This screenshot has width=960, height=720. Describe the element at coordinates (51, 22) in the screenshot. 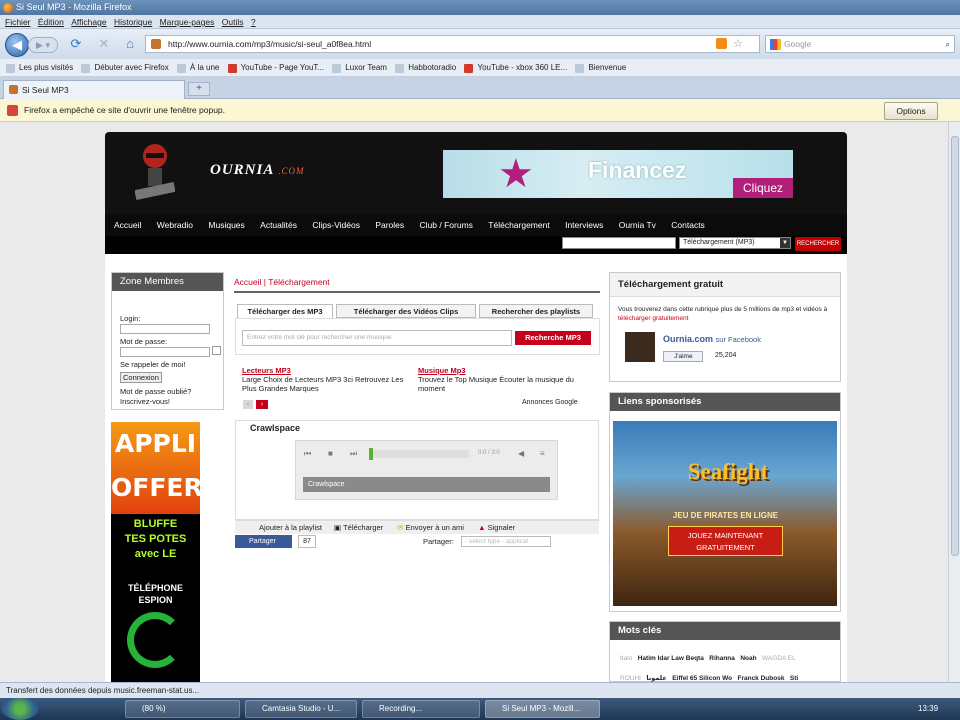

I see `menu-edition: Édition` at that location.